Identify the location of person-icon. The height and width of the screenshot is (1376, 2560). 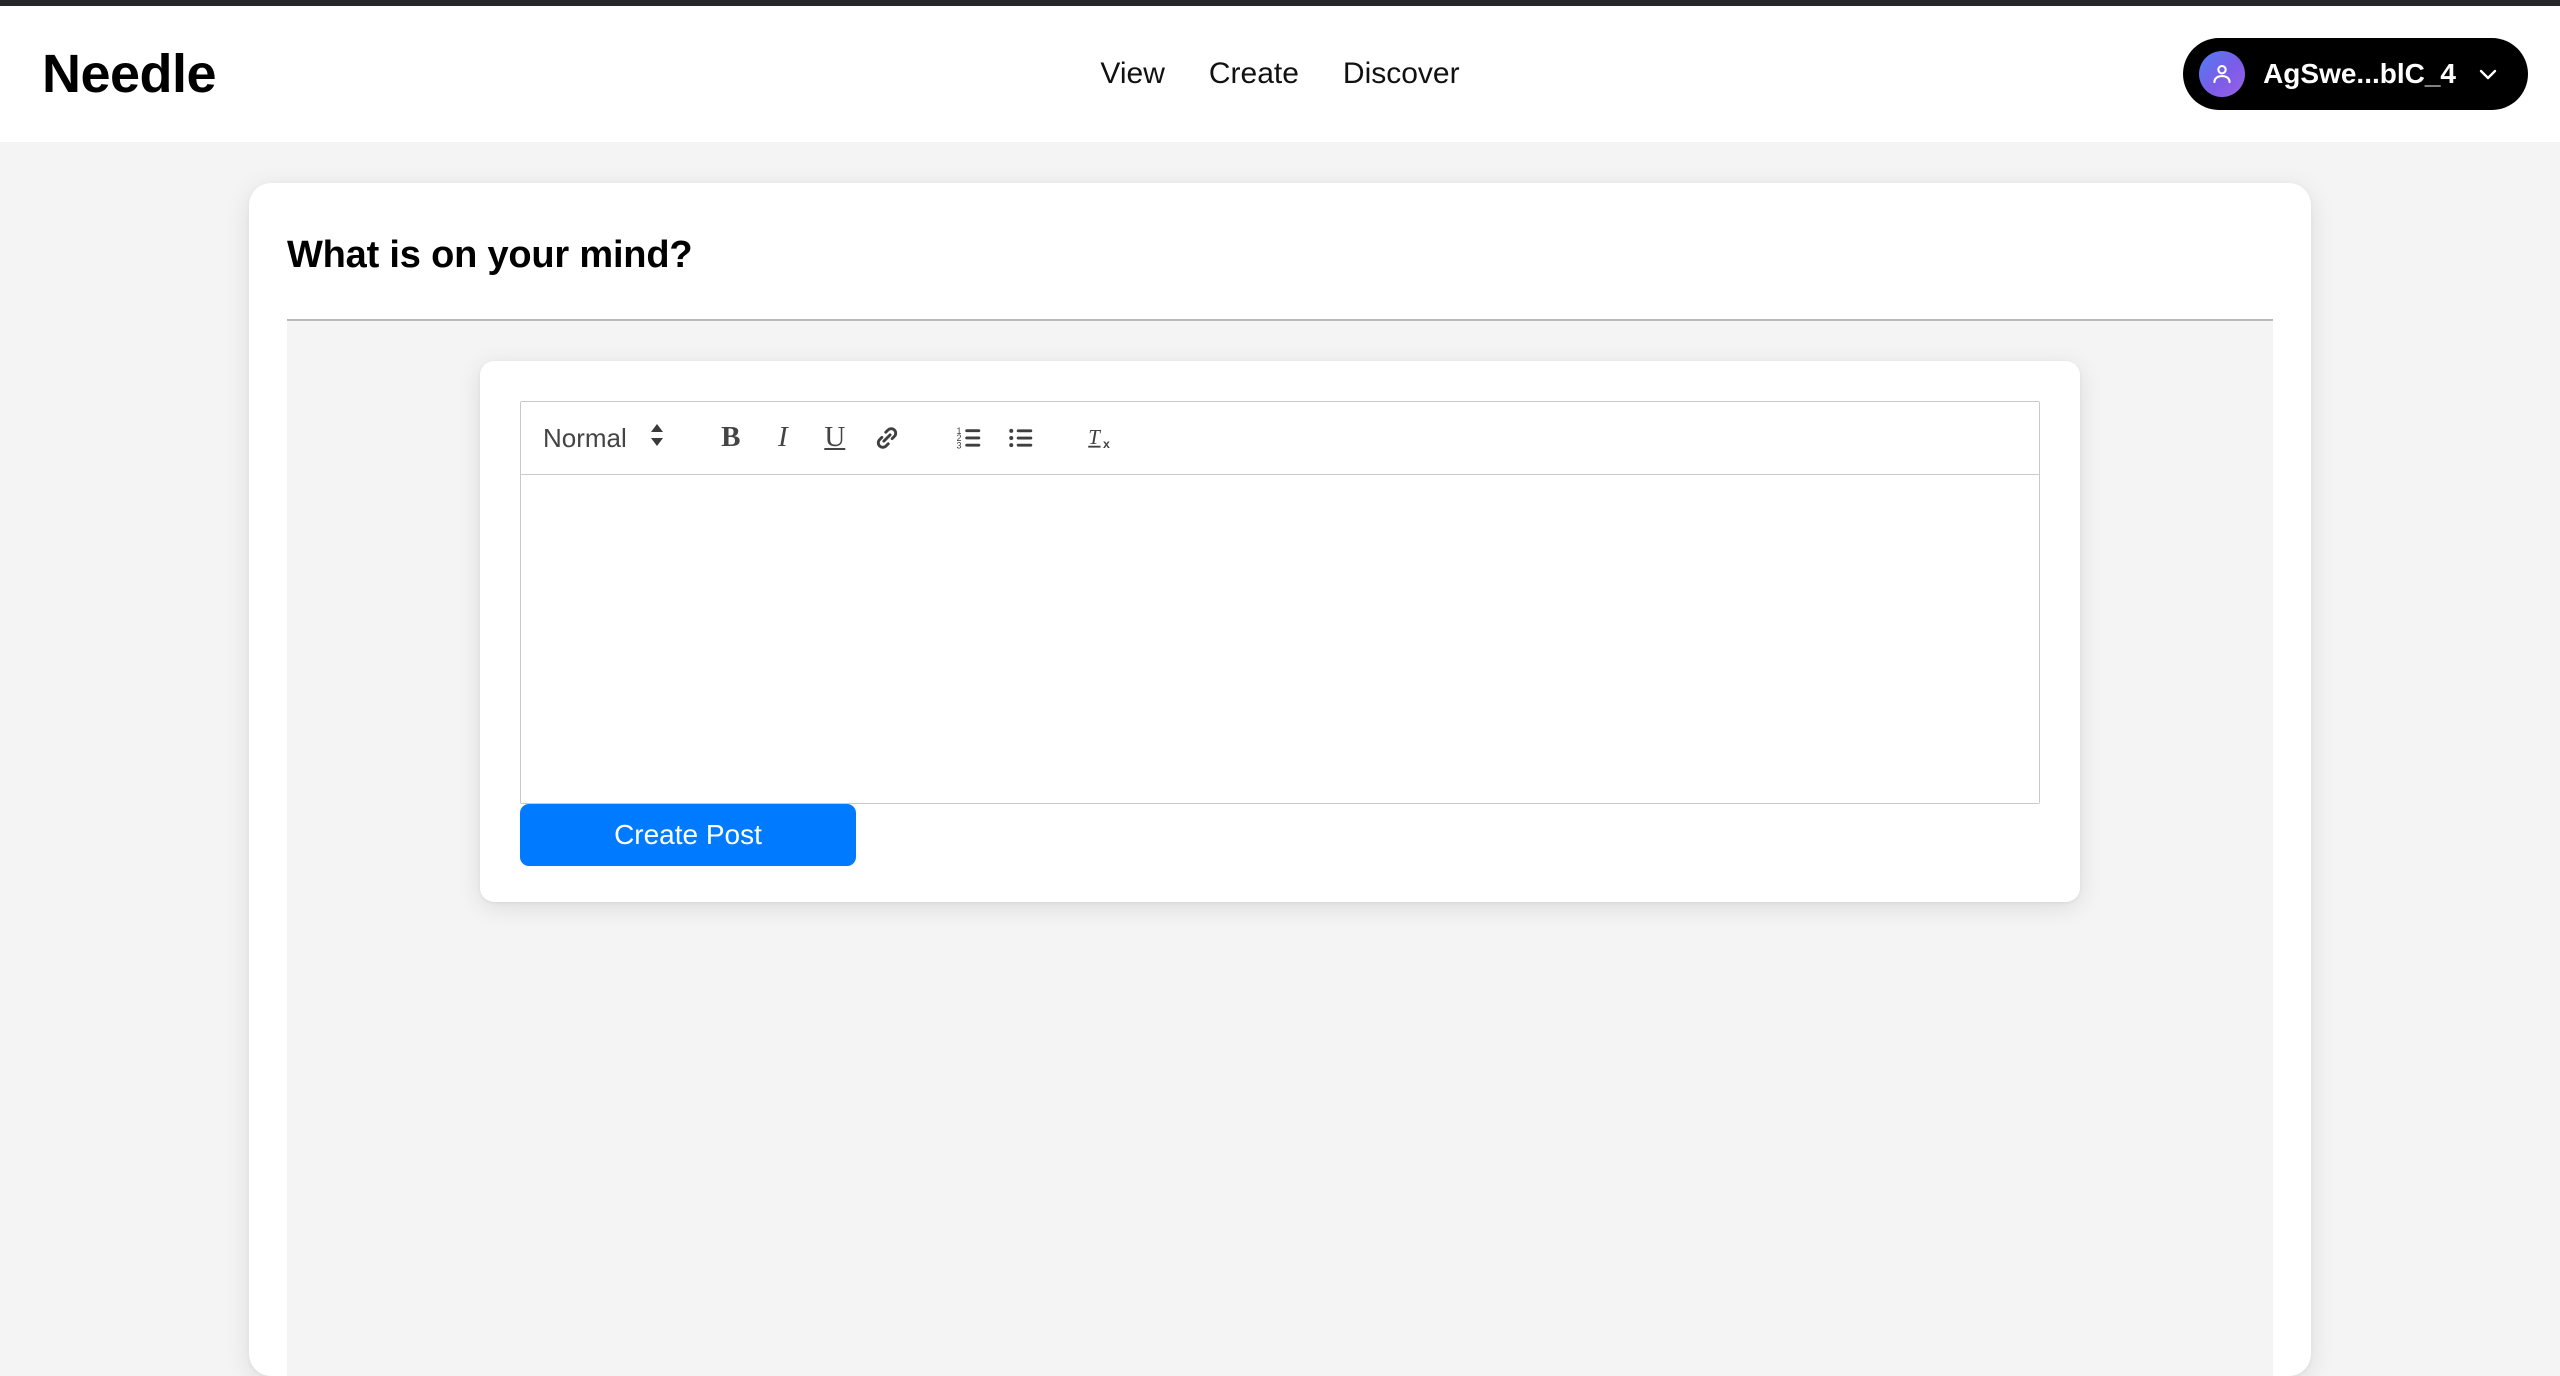
(2222, 74).